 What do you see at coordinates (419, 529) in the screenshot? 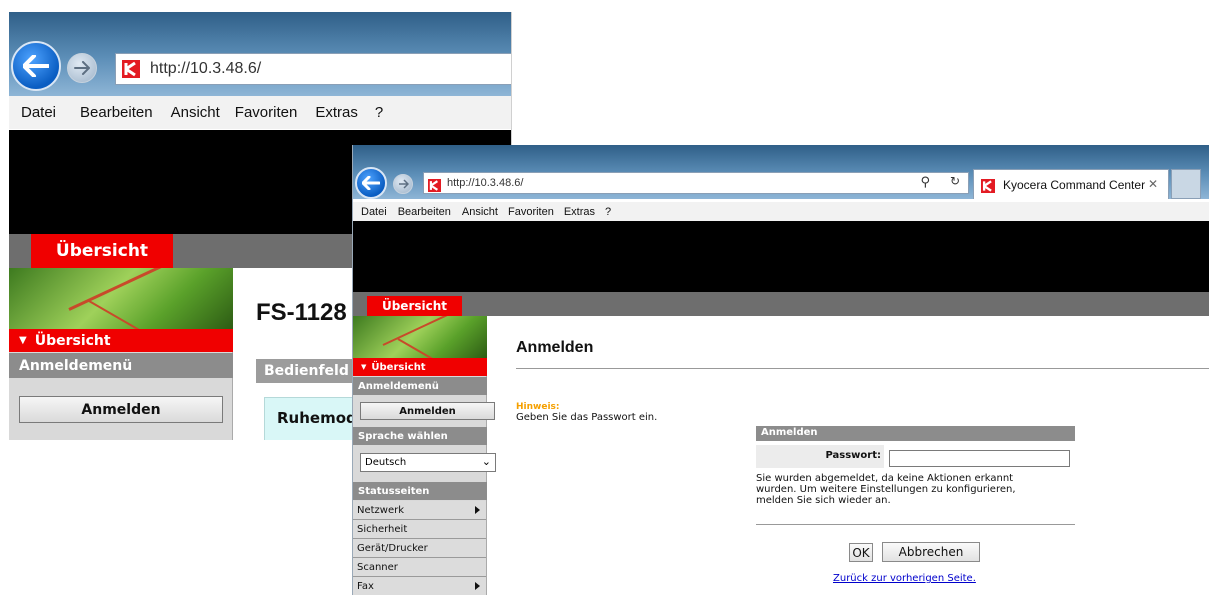
I see `sidebar-item-sicherheit: Sicherheit` at bounding box center [419, 529].